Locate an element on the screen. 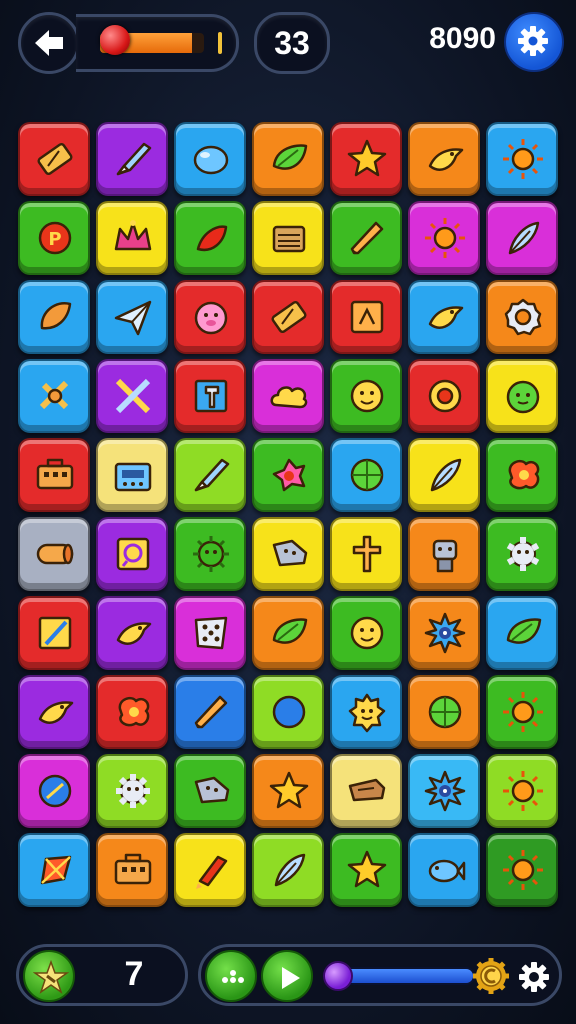  robot-icon is located at coordinates (445, 556).